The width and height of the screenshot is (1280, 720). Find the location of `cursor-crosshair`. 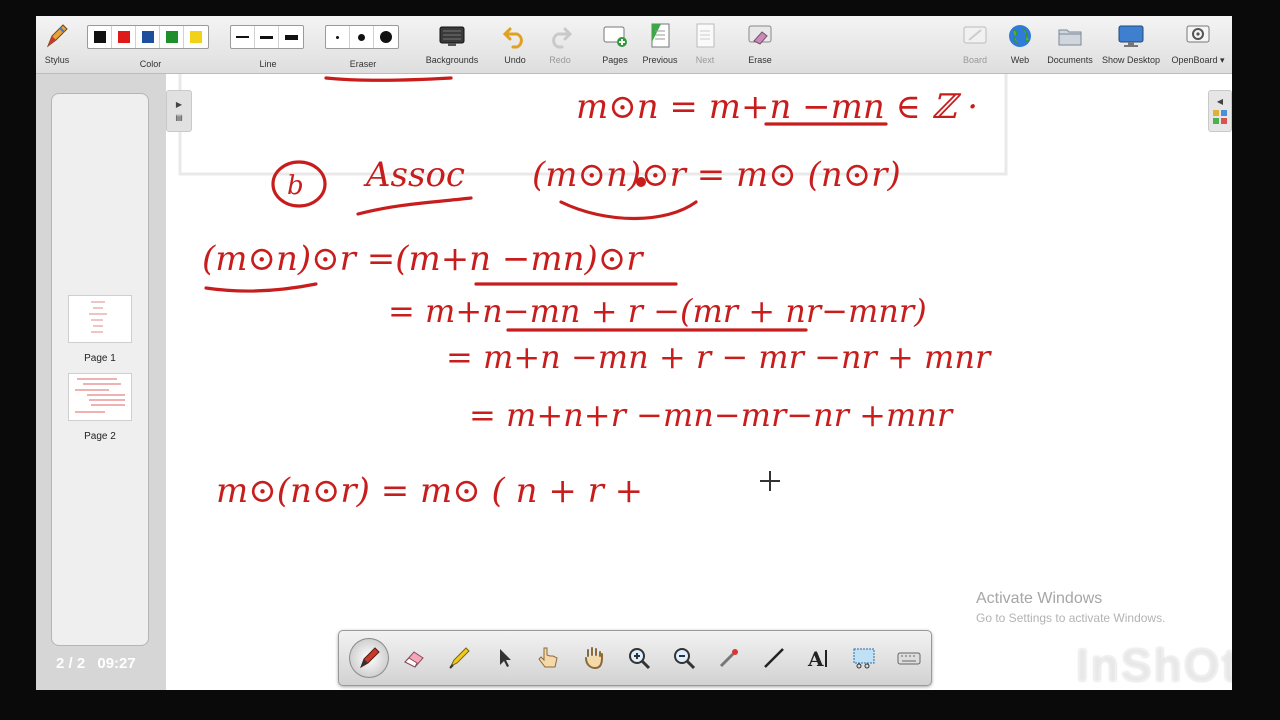

cursor-crosshair is located at coordinates (770, 481).